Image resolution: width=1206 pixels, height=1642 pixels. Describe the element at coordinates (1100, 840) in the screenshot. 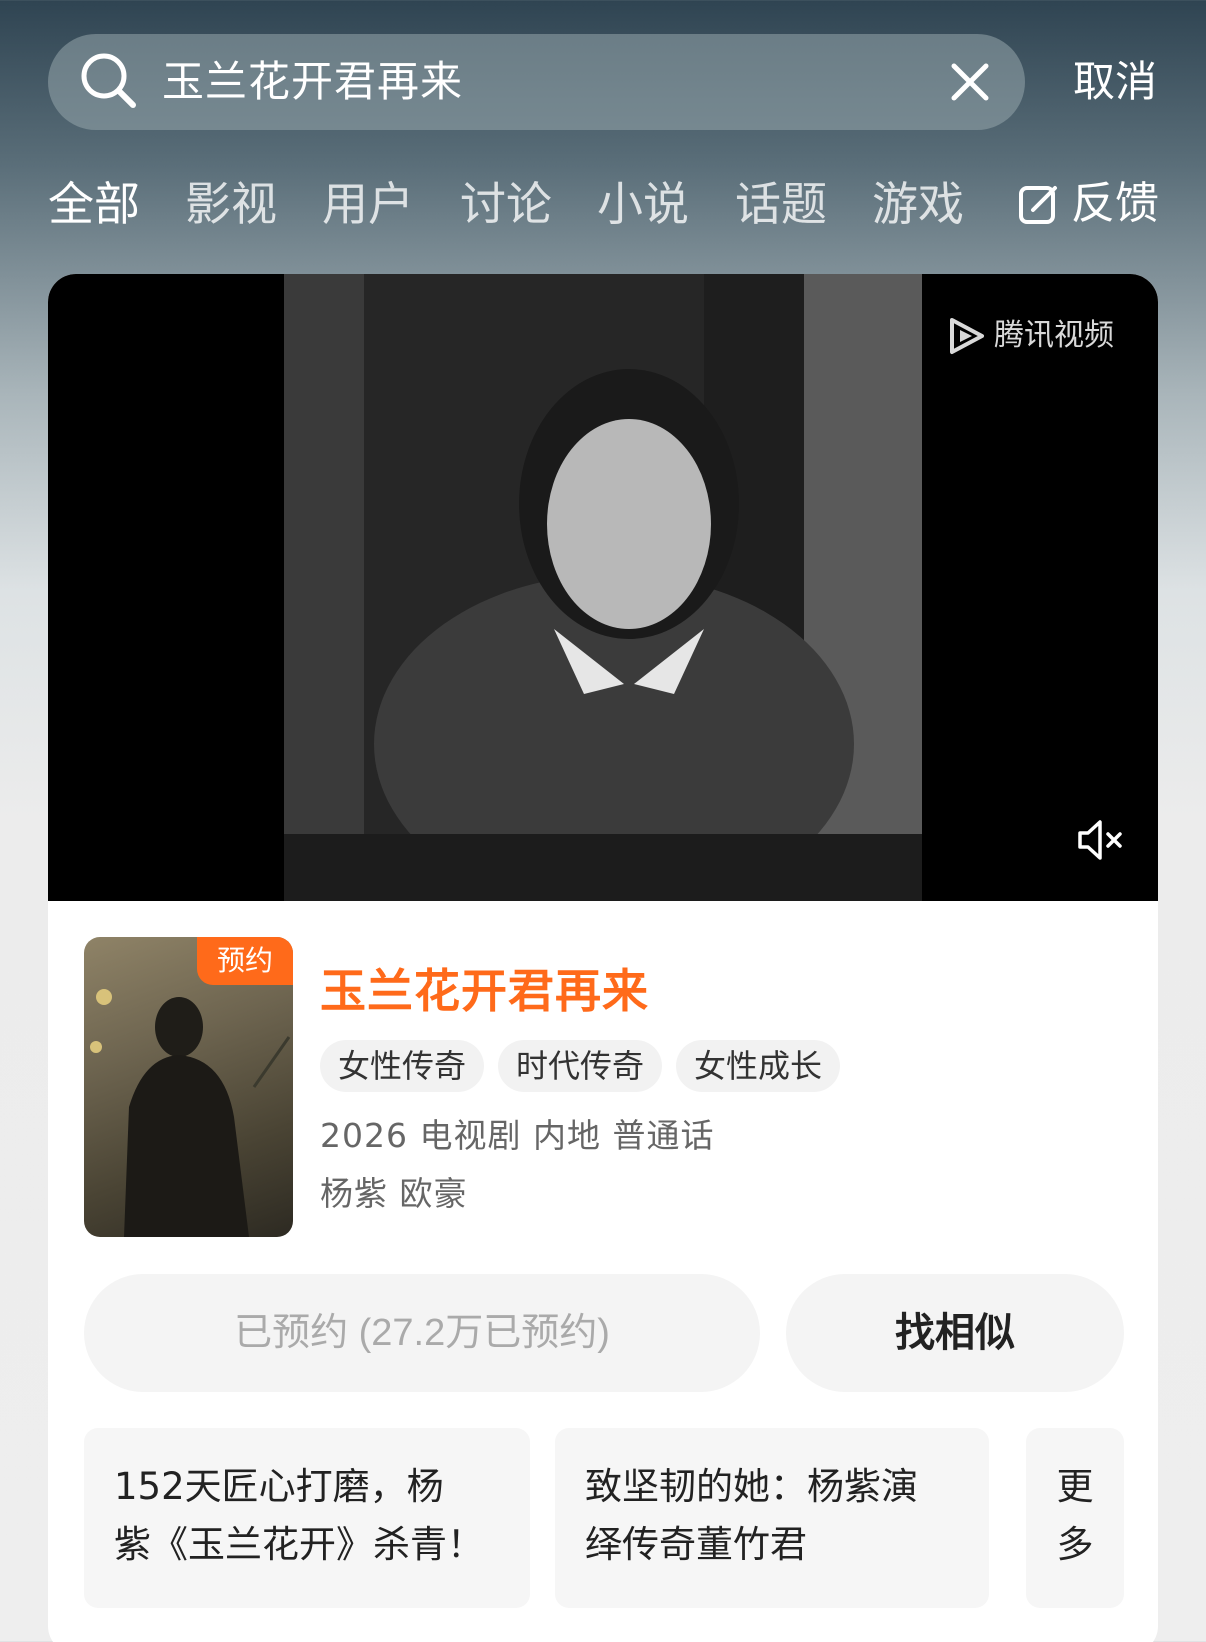

I see `mute-icon` at that location.